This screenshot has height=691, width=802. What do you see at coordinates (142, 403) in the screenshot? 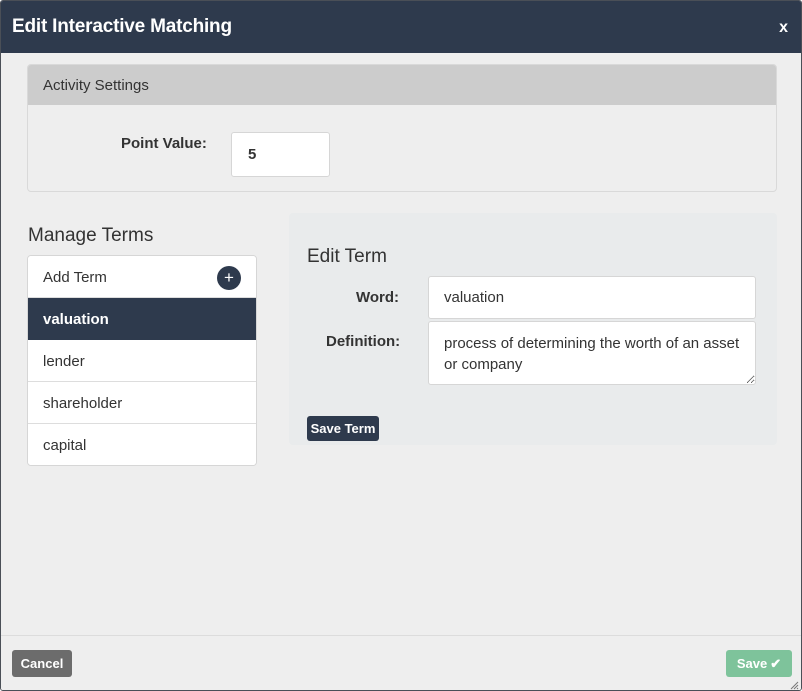
I see `term-item-shareholder: shareholder` at bounding box center [142, 403].